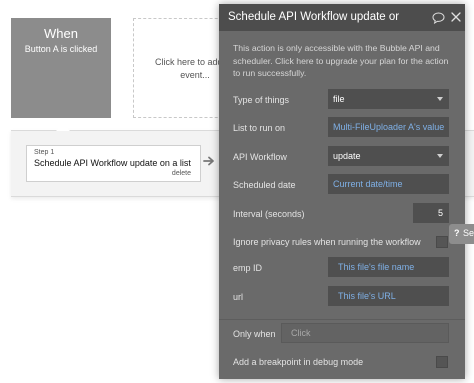  What do you see at coordinates (261, 100) in the screenshot?
I see `type-of-things-label: Type of things` at bounding box center [261, 100].